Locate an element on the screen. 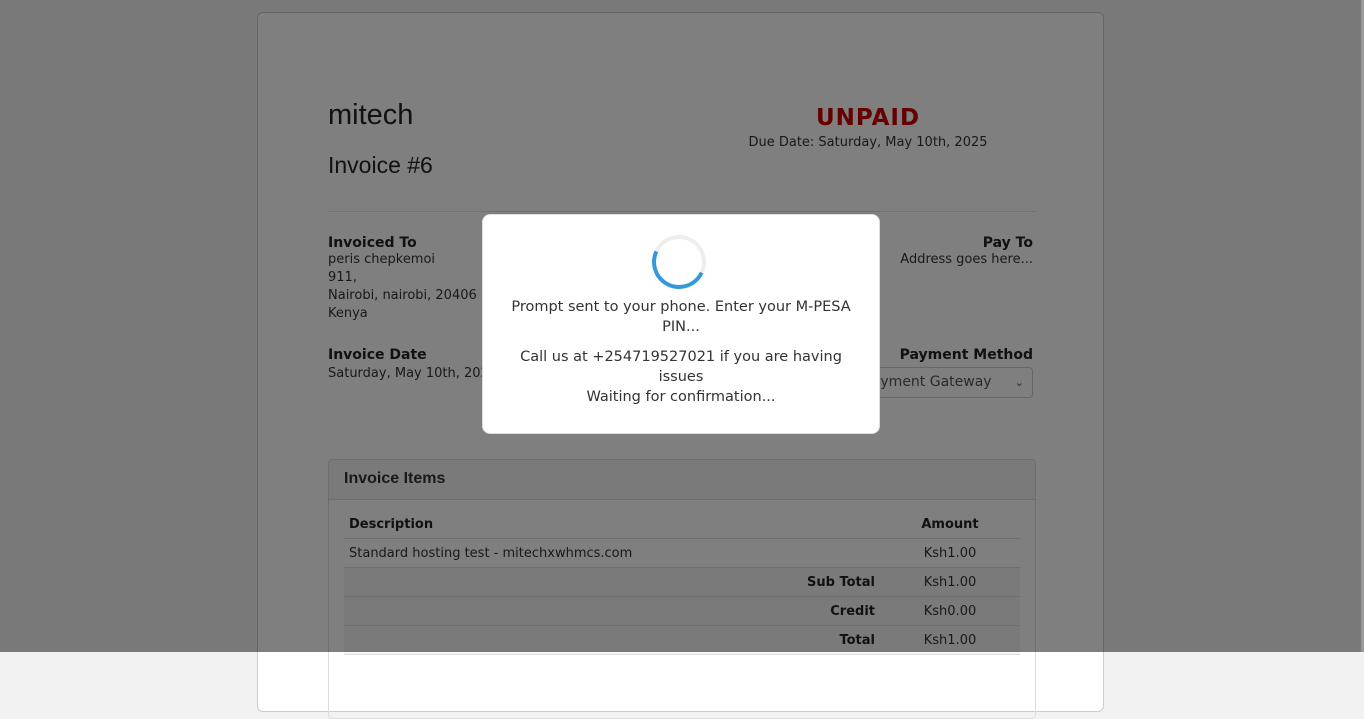 This screenshot has width=1364, height=719. loading-spinner-icon is located at coordinates (679, 262).